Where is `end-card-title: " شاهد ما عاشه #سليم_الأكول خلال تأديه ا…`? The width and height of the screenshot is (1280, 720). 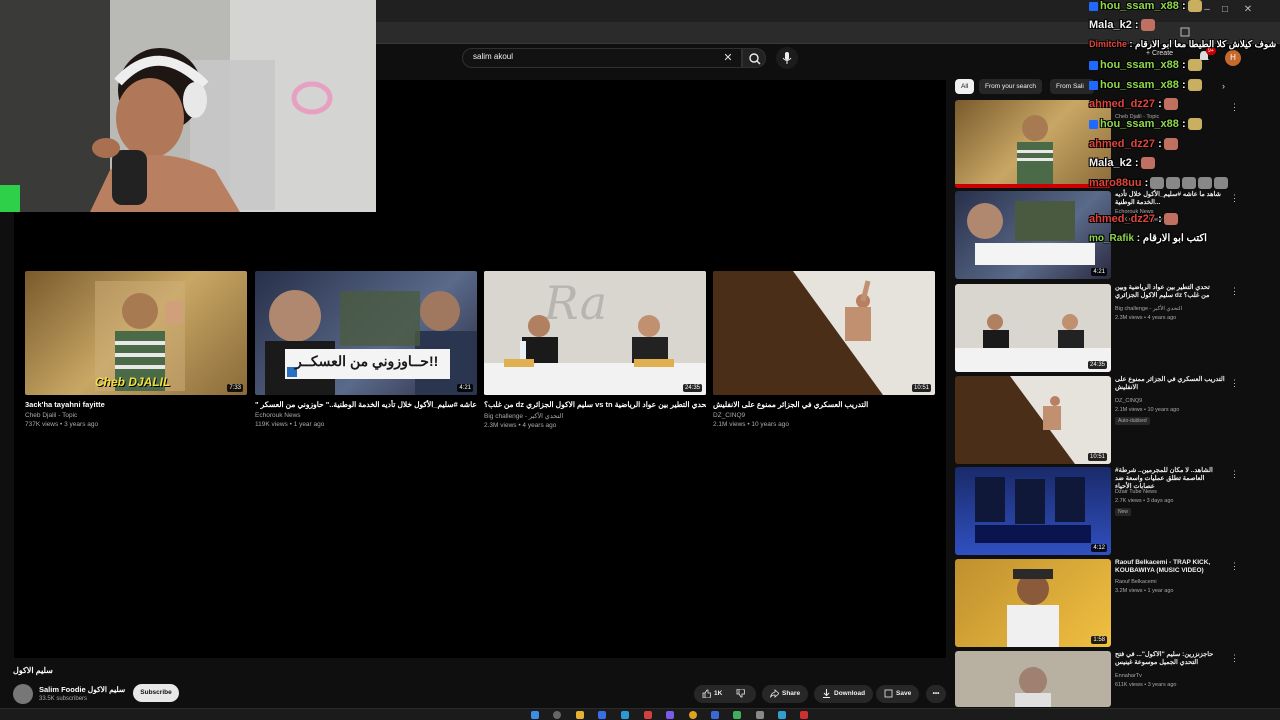 end-card-title: " شاهد ما عاشه #سليم_الأكول خلال تأديه ا… is located at coordinates (366, 404).